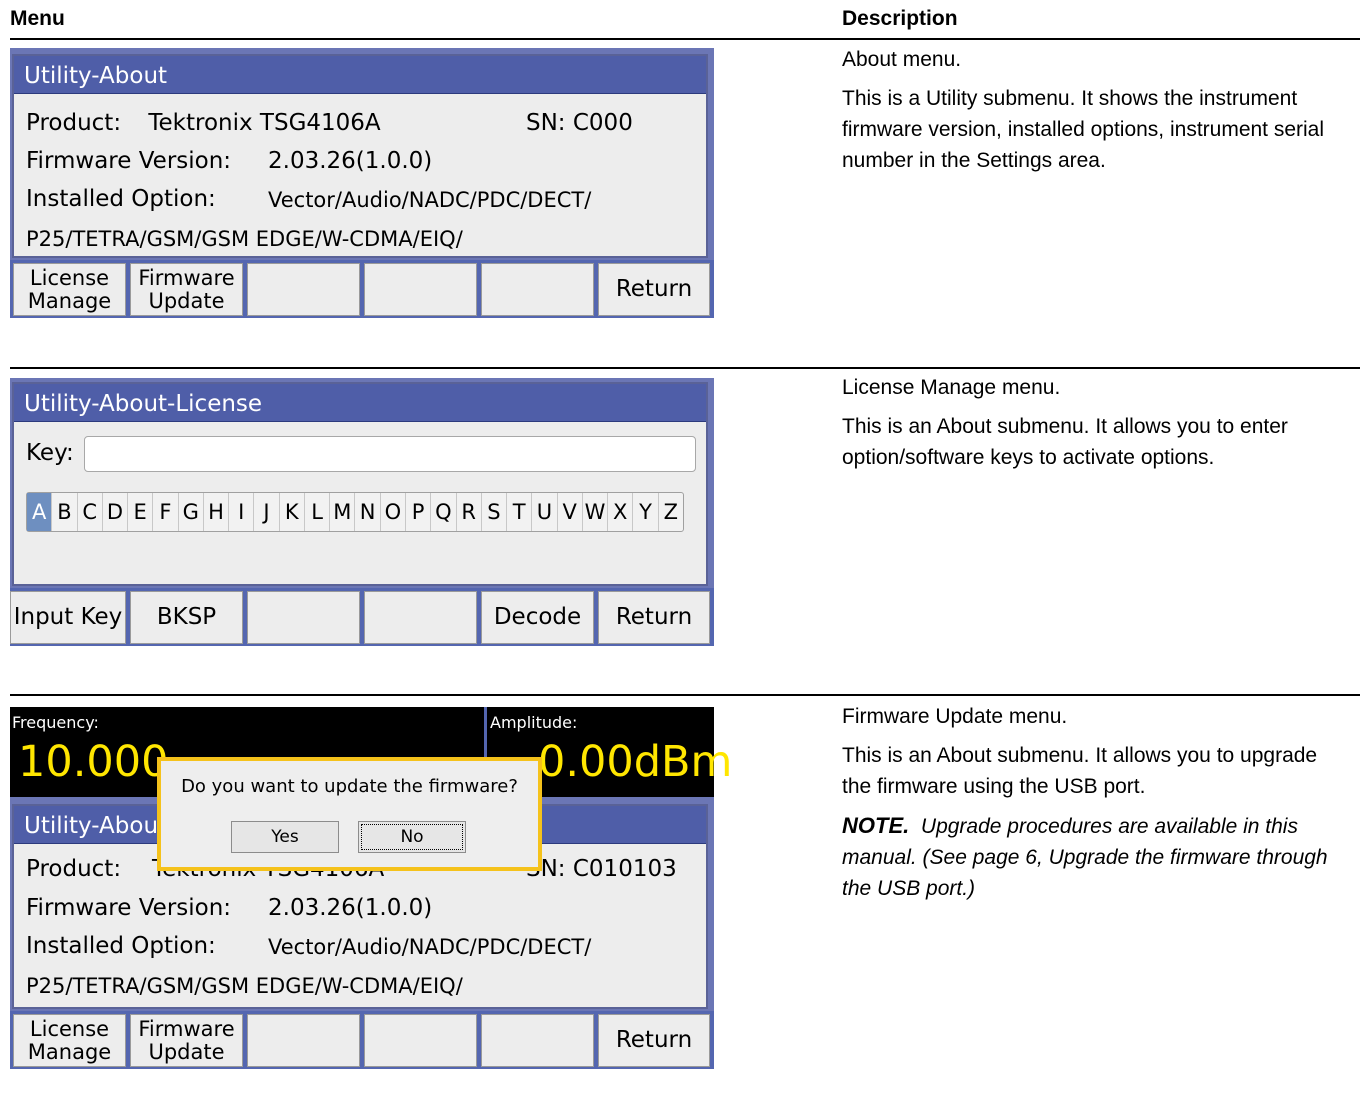 The width and height of the screenshot is (1361, 1112). What do you see at coordinates (166, 512) in the screenshot?
I see `letter-key-f: F` at bounding box center [166, 512].